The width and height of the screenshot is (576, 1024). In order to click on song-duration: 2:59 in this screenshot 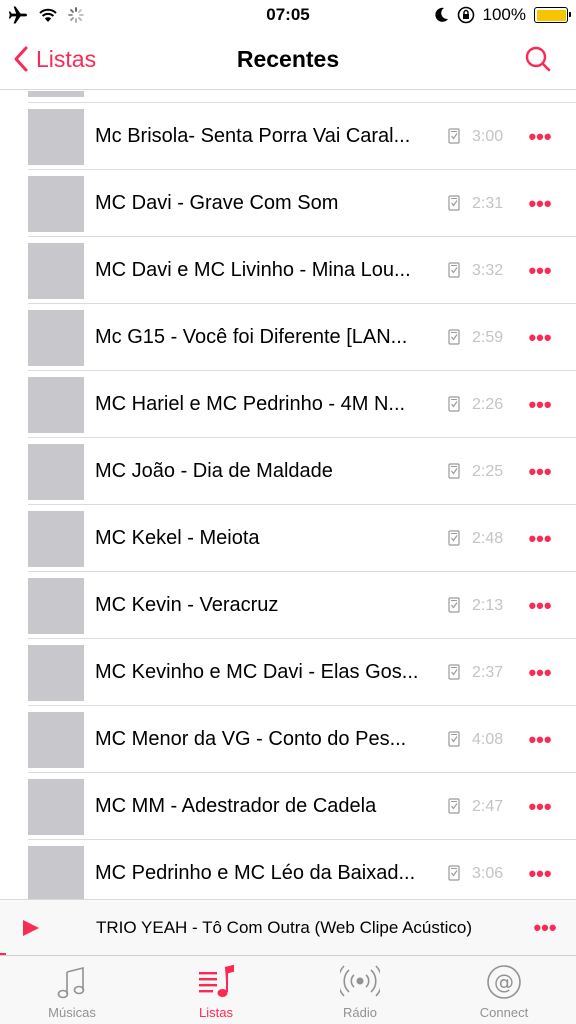, I will do `click(488, 337)`.